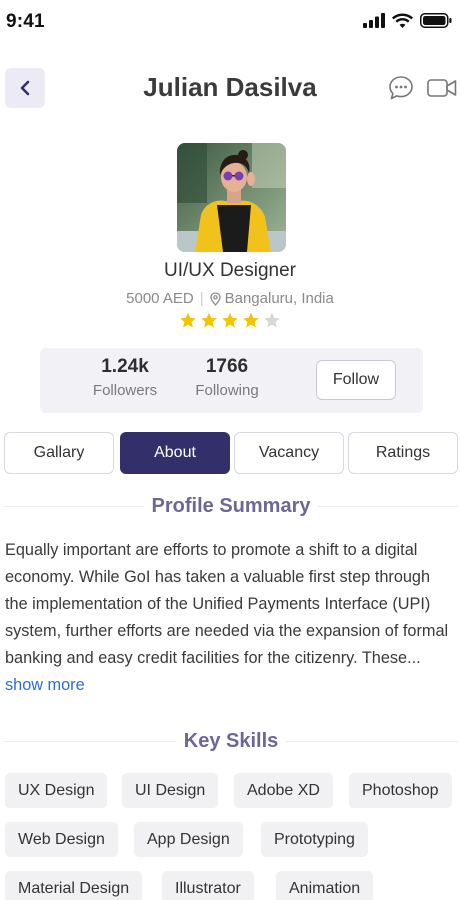 This screenshot has height=900, width=460. I want to click on skill-chip: Animation, so click(325, 885).